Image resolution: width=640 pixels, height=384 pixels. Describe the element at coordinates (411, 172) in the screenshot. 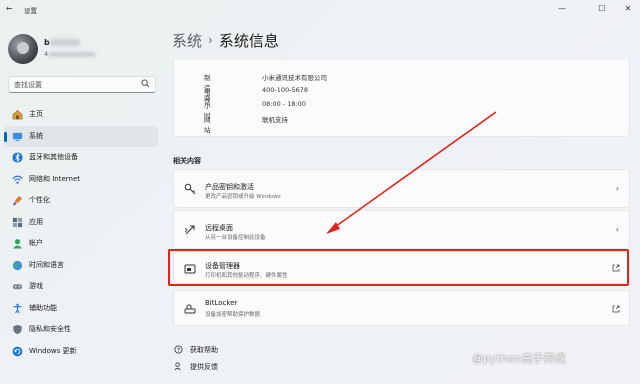

I see `red-arrow-annotation` at that location.